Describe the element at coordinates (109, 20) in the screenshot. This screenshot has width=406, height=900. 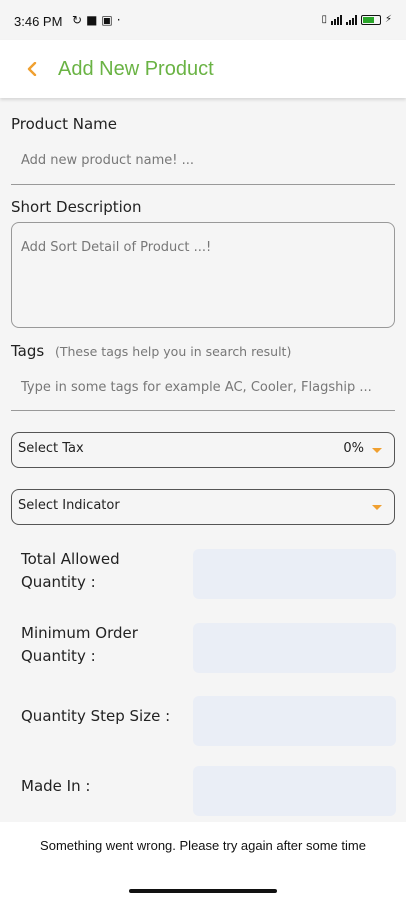
I see `linkedin-icon: ▣` at that location.